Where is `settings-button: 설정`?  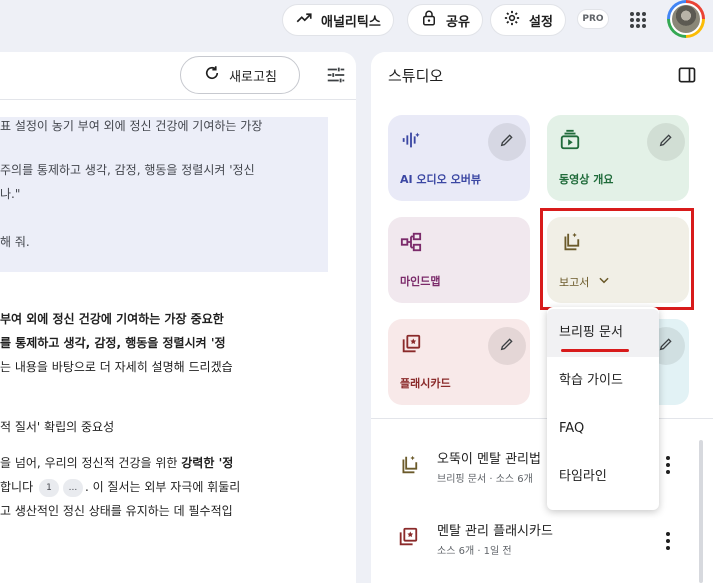
settings-button: 설정 is located at coordinates (528, 20).